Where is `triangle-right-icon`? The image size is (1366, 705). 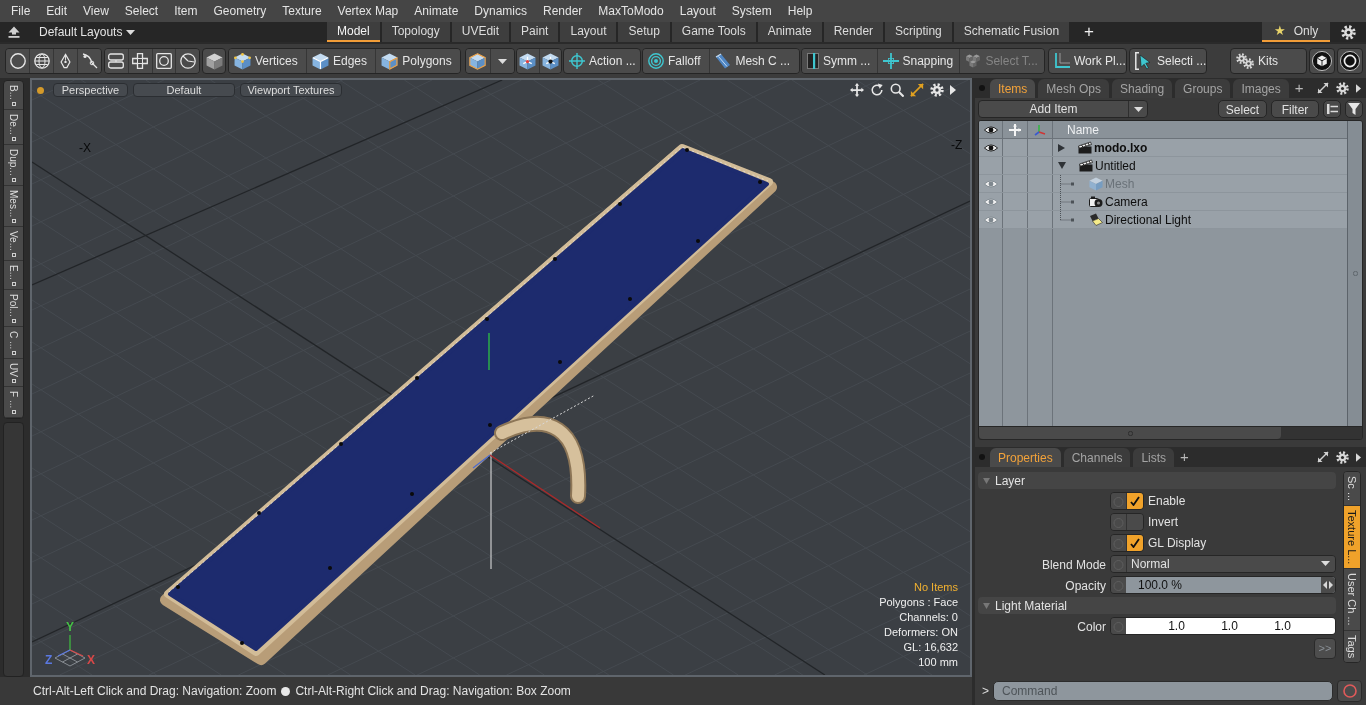
triangle-right-icon is located at coordinates (953, 90).